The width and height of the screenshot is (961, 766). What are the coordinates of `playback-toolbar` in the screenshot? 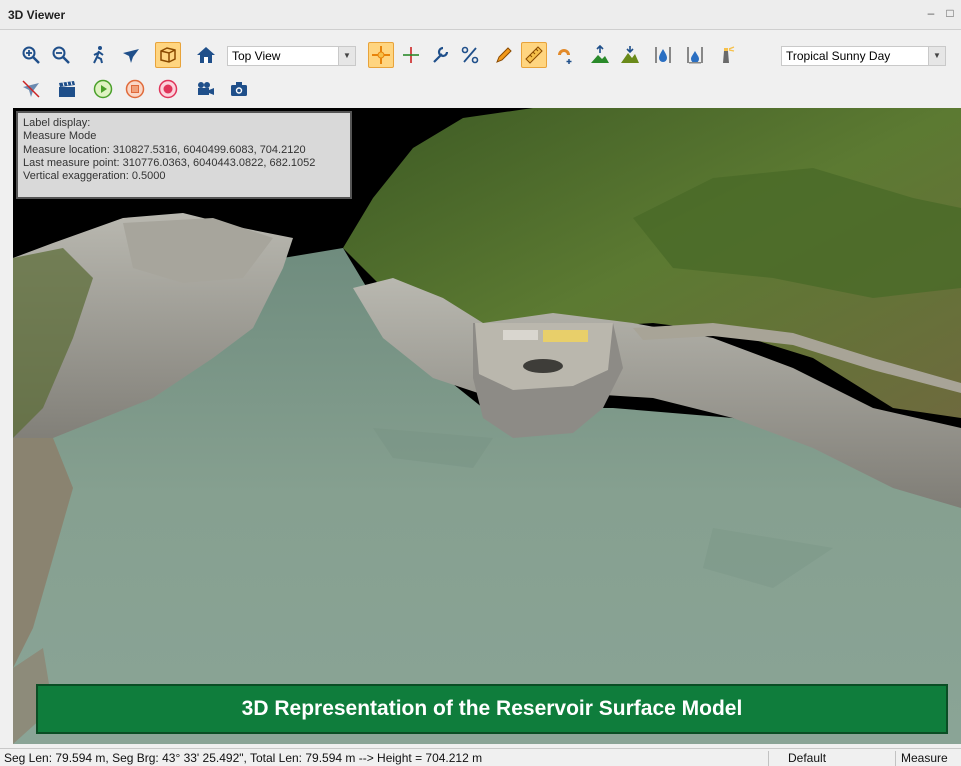 It's located at (480, 91).